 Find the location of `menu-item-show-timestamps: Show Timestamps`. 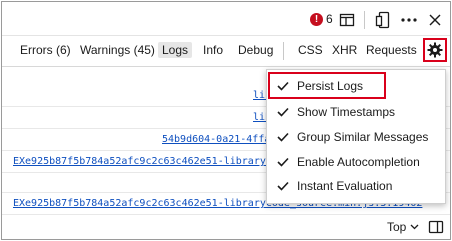

menu-item-show-timestamps: Show Timestamps is located at coordinates (356, 112).